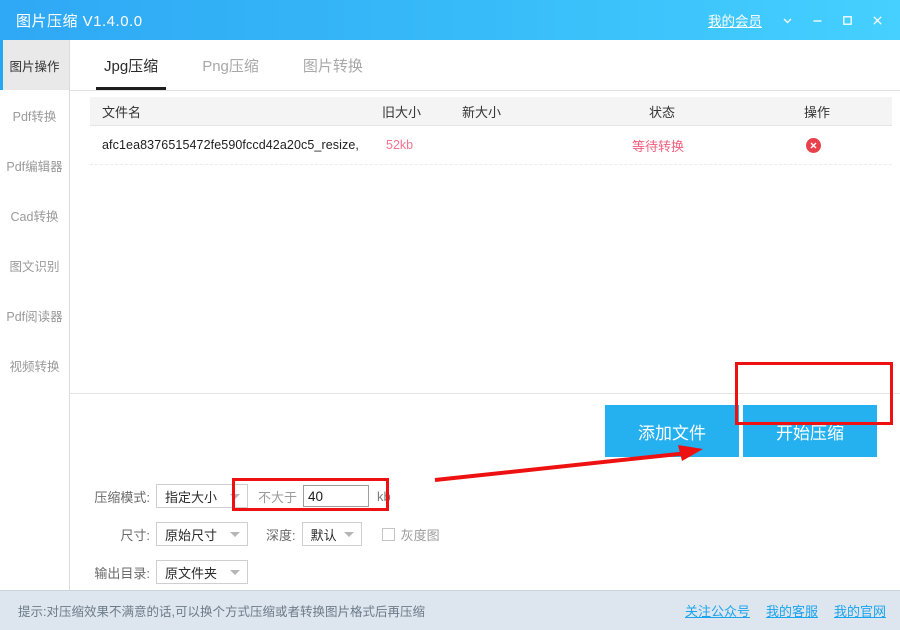  I want to click on sidebar: 图片操作 Pdf转换 Pdf编辑器 Cad转换 图文识别 Pdf阅读器 视频转换, so click(35, 315).